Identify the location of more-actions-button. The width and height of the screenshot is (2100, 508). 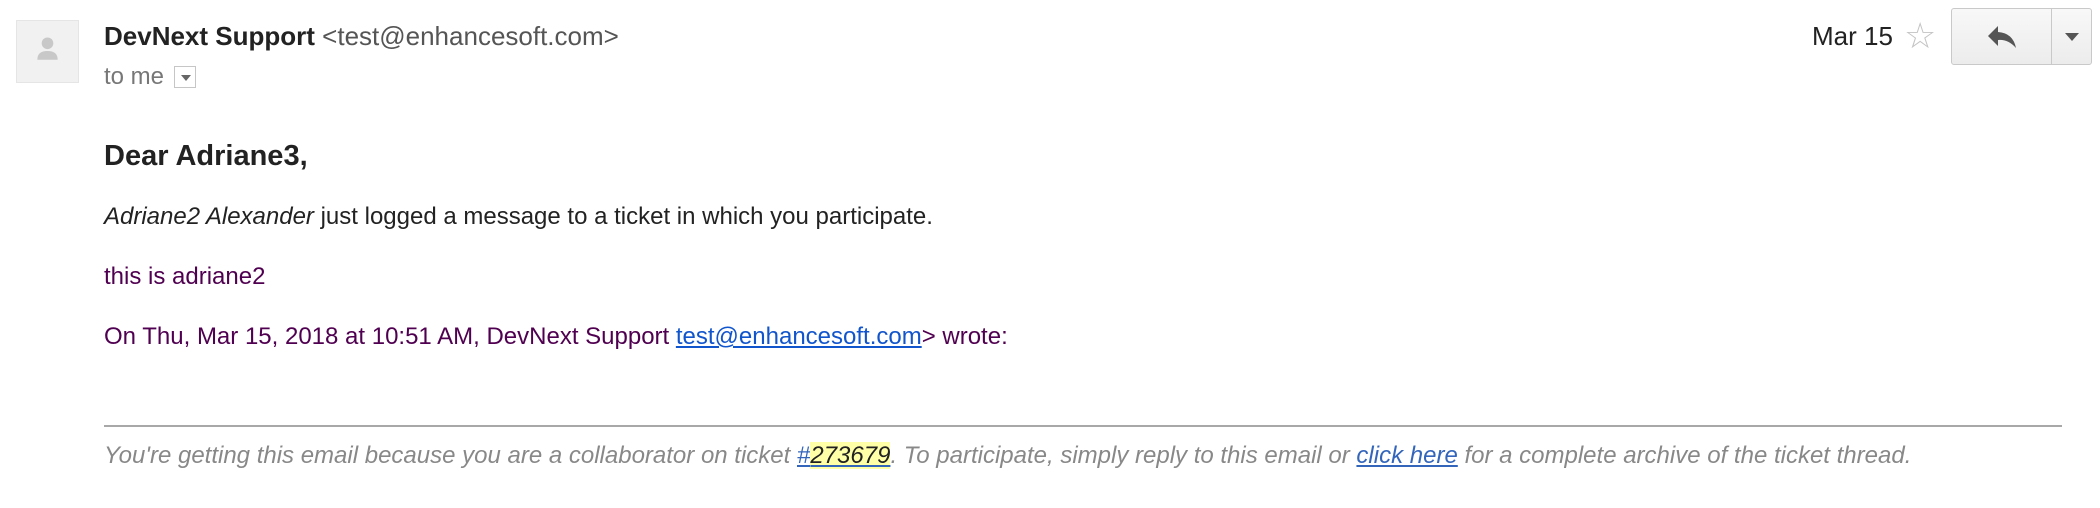
(2071, 36).